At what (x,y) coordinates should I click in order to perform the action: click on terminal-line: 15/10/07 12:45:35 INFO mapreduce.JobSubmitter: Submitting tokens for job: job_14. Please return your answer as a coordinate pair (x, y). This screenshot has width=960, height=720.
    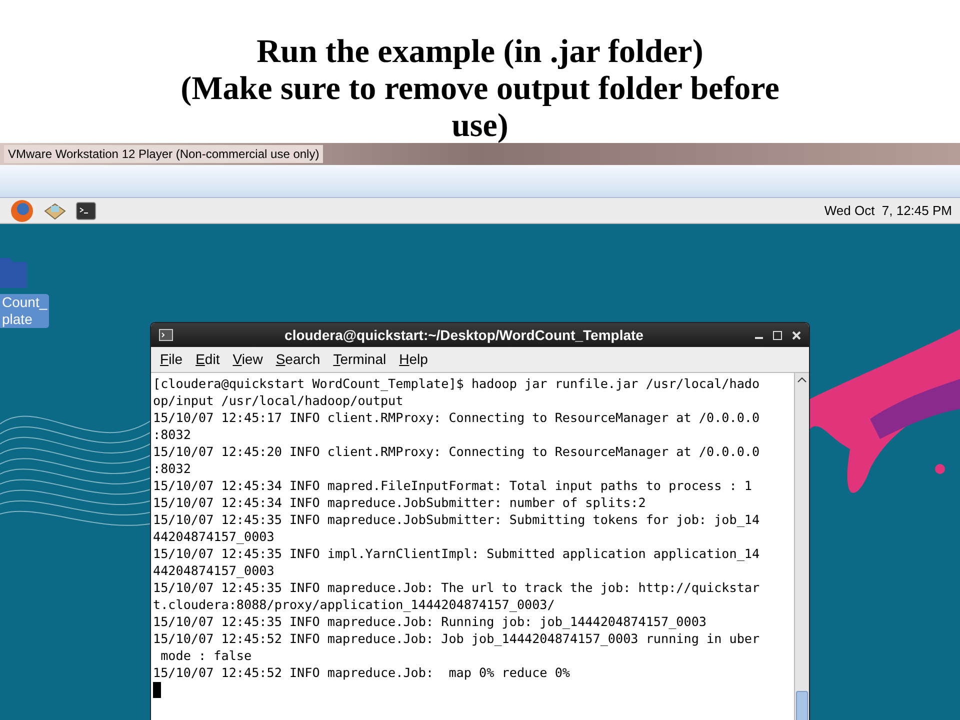
    Looking at the image, I should click on (456, 519).